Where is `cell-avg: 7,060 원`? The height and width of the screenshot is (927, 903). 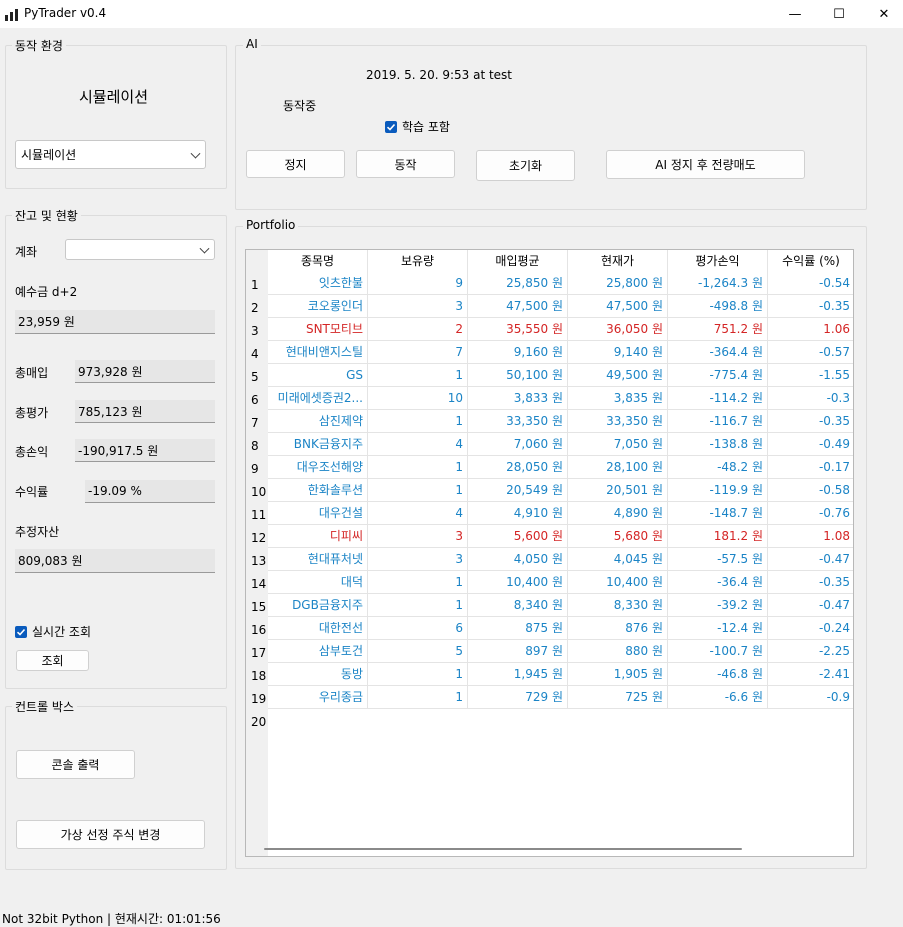
cell-avg: 7,060 원 is located at coordinates (518, 444).